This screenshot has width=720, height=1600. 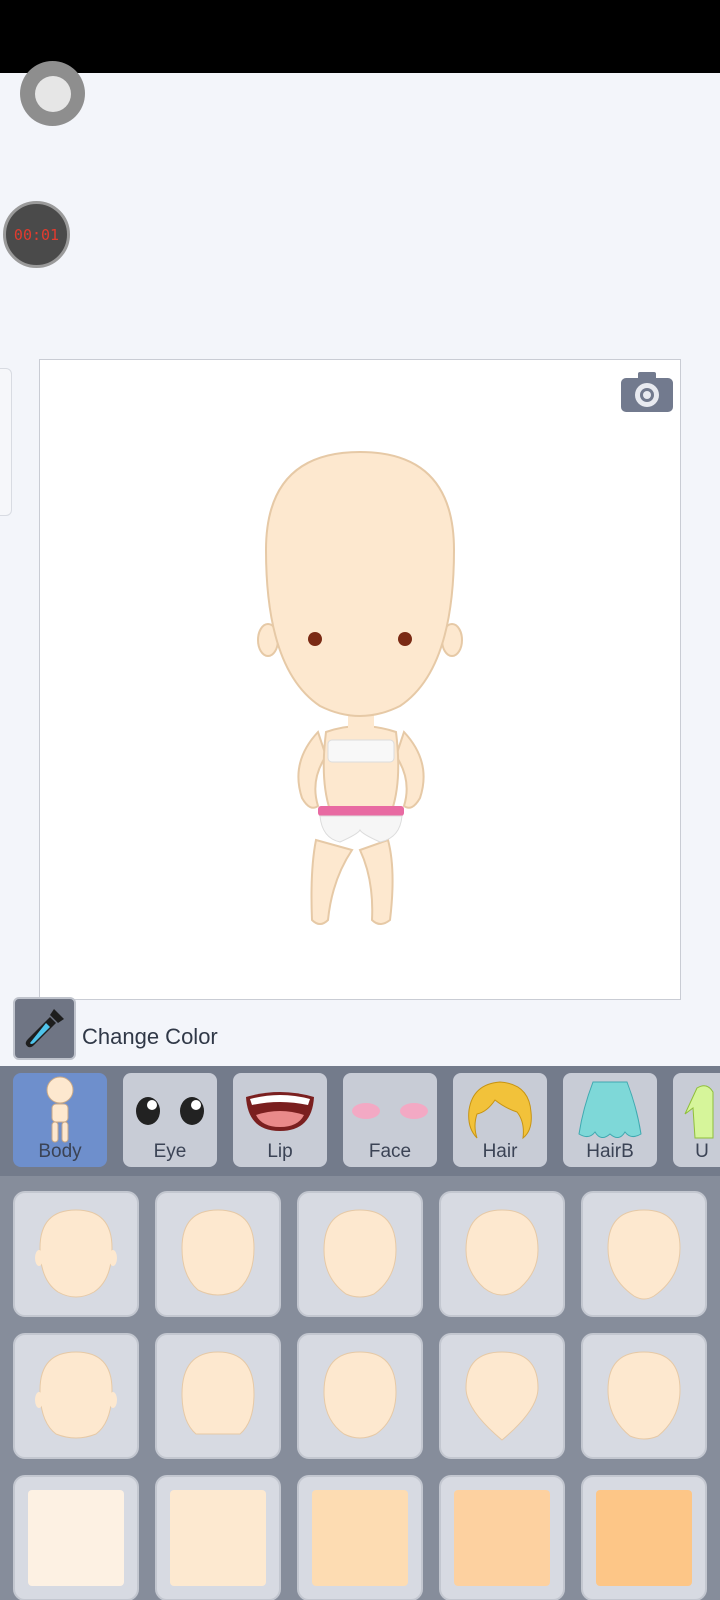 I want to click on tab-label: U, so click(x=702, y=1151).